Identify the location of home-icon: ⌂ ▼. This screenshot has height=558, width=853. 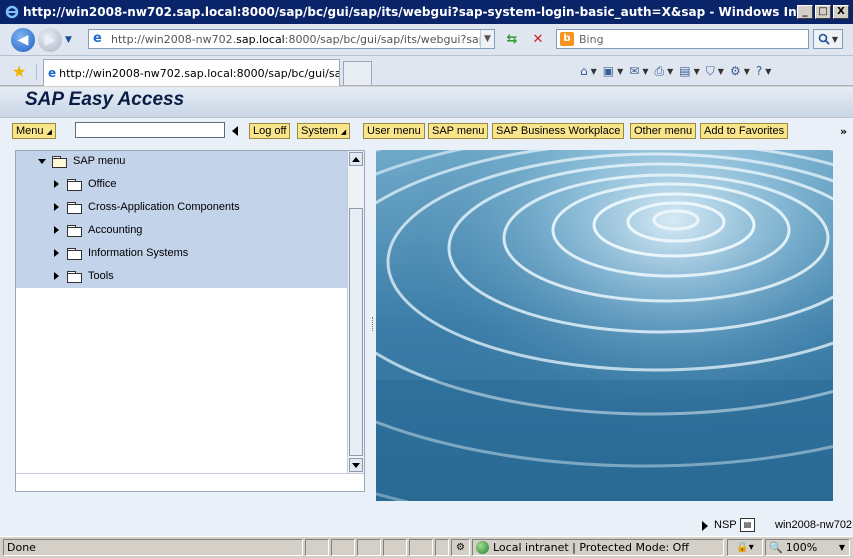
(588, 71).